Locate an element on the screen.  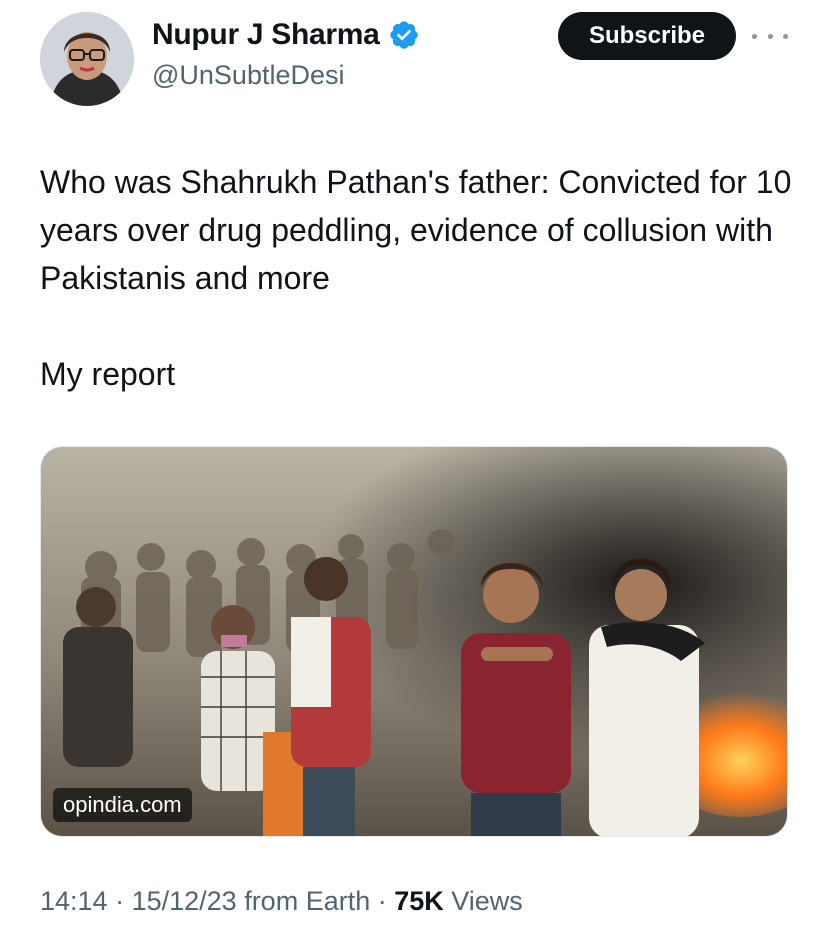
avatar is located at coordinates (87, 59).